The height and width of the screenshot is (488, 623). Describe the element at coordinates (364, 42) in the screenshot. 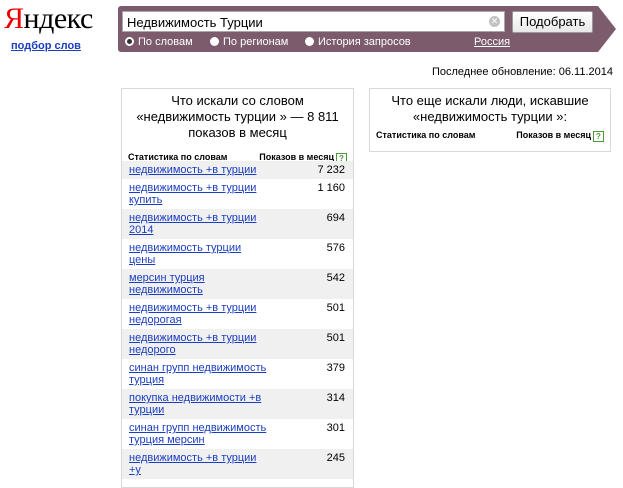

I see `radio-label: История запросов` at that location.